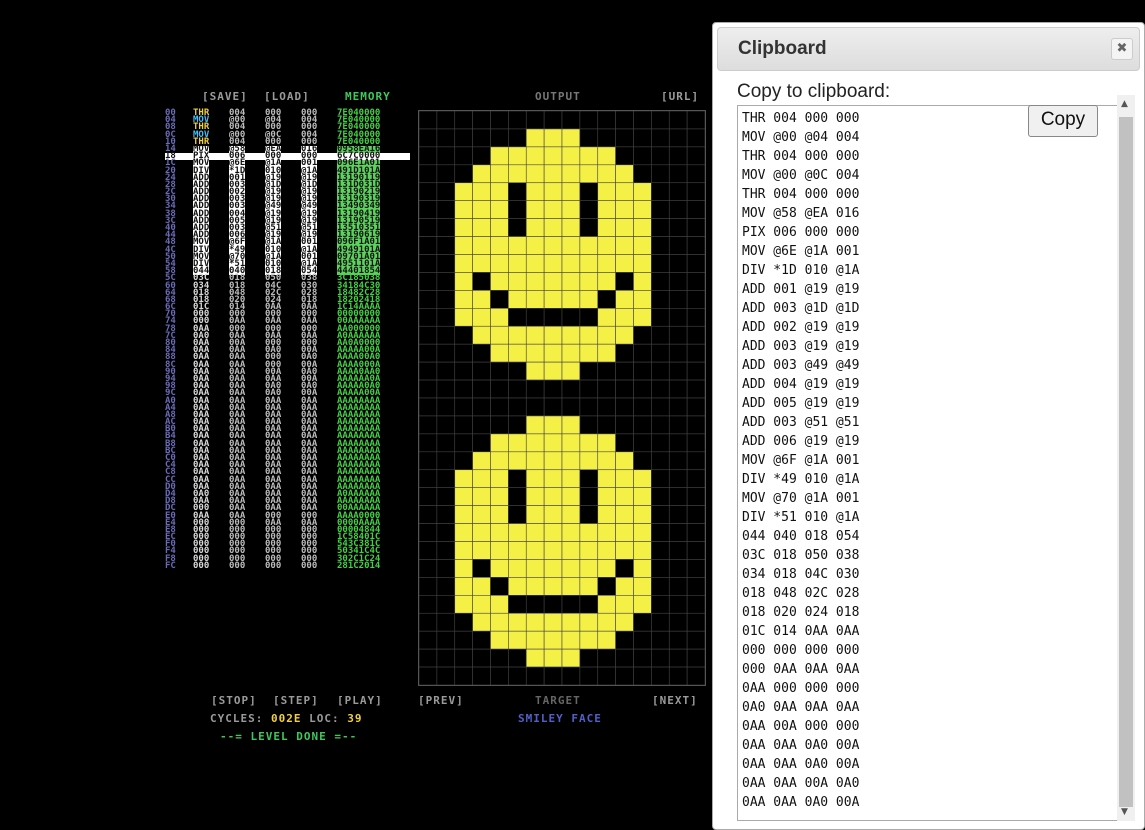 This screenshot has width=1145, height=830. What do you see at coordinates (928, 49) in the screenshot?
I see `dialog-titlebar: Clipboard ✖` at bounding box center [928, 49].